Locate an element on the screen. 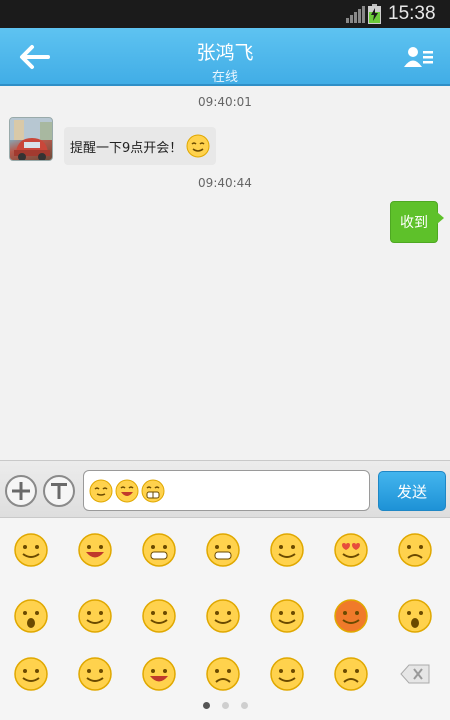  wink-tongue-emoji-button is located at coordinates (287, 616).